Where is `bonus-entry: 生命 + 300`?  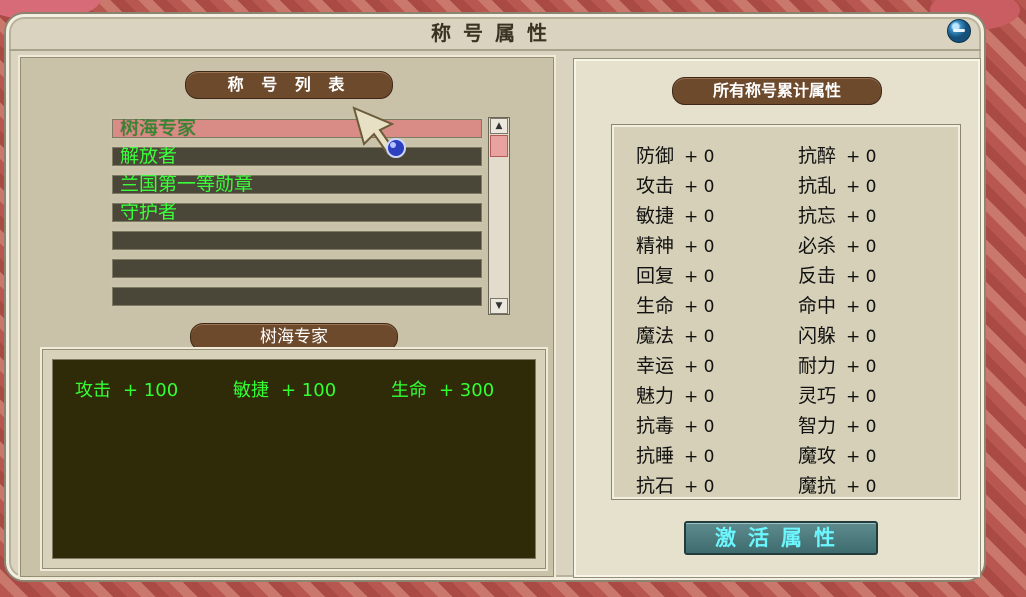
bonus-entry: 生命 + 300 is located at coordinates (442, 389).